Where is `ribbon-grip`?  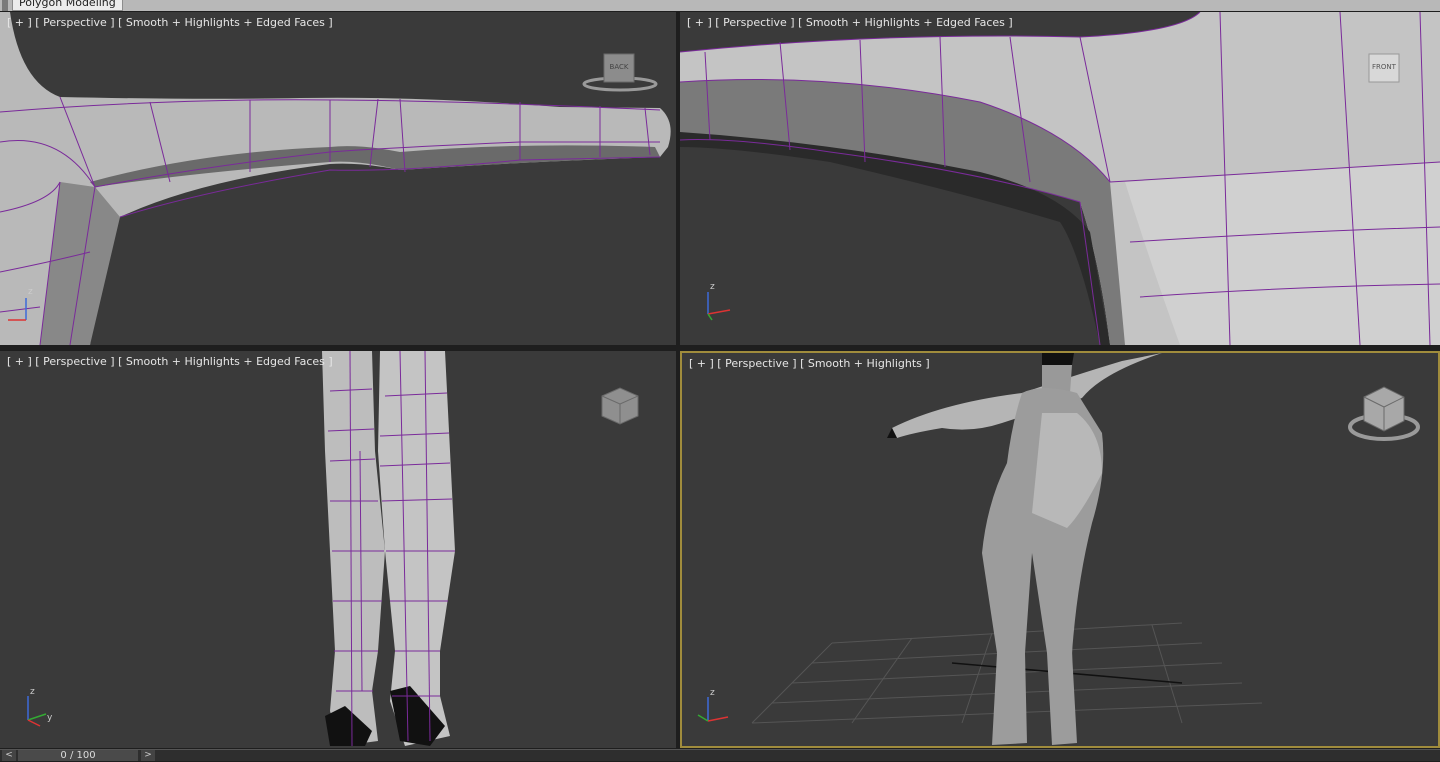 ribbon-grip is located at coordinates (5, 5).